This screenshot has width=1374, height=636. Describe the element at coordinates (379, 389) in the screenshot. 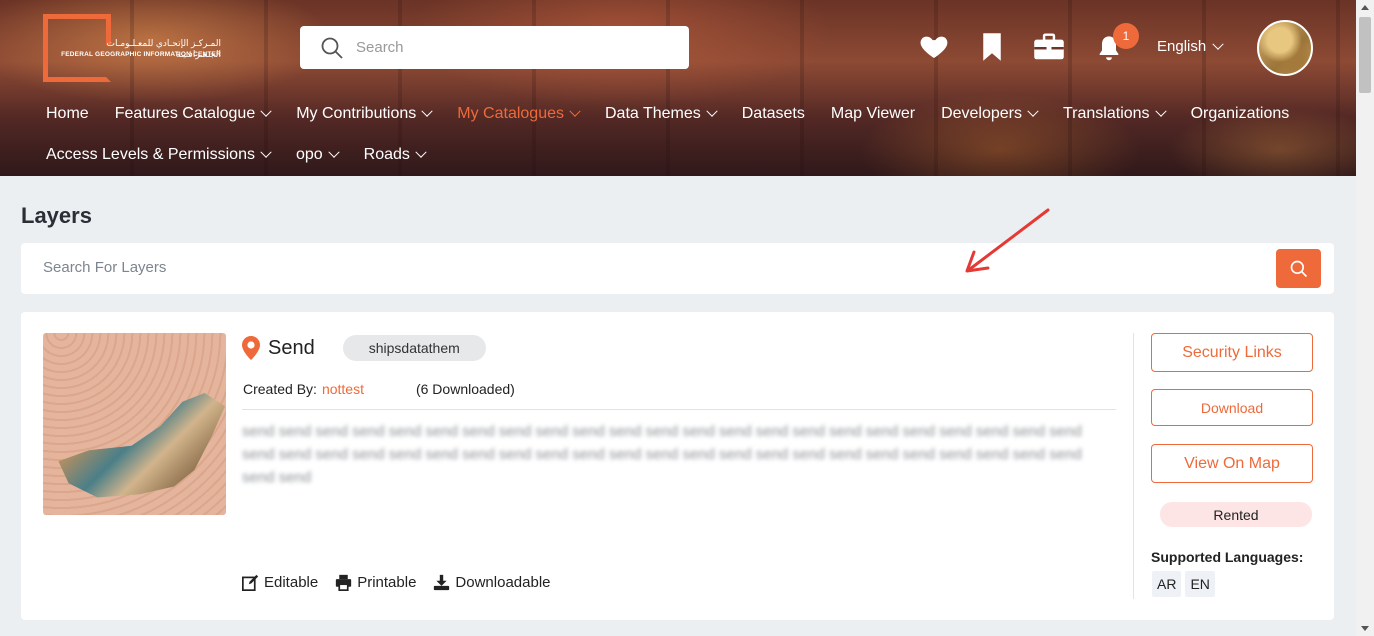

I see `layer-meta: Created By: nottest (6 Downloaded)` at that location.